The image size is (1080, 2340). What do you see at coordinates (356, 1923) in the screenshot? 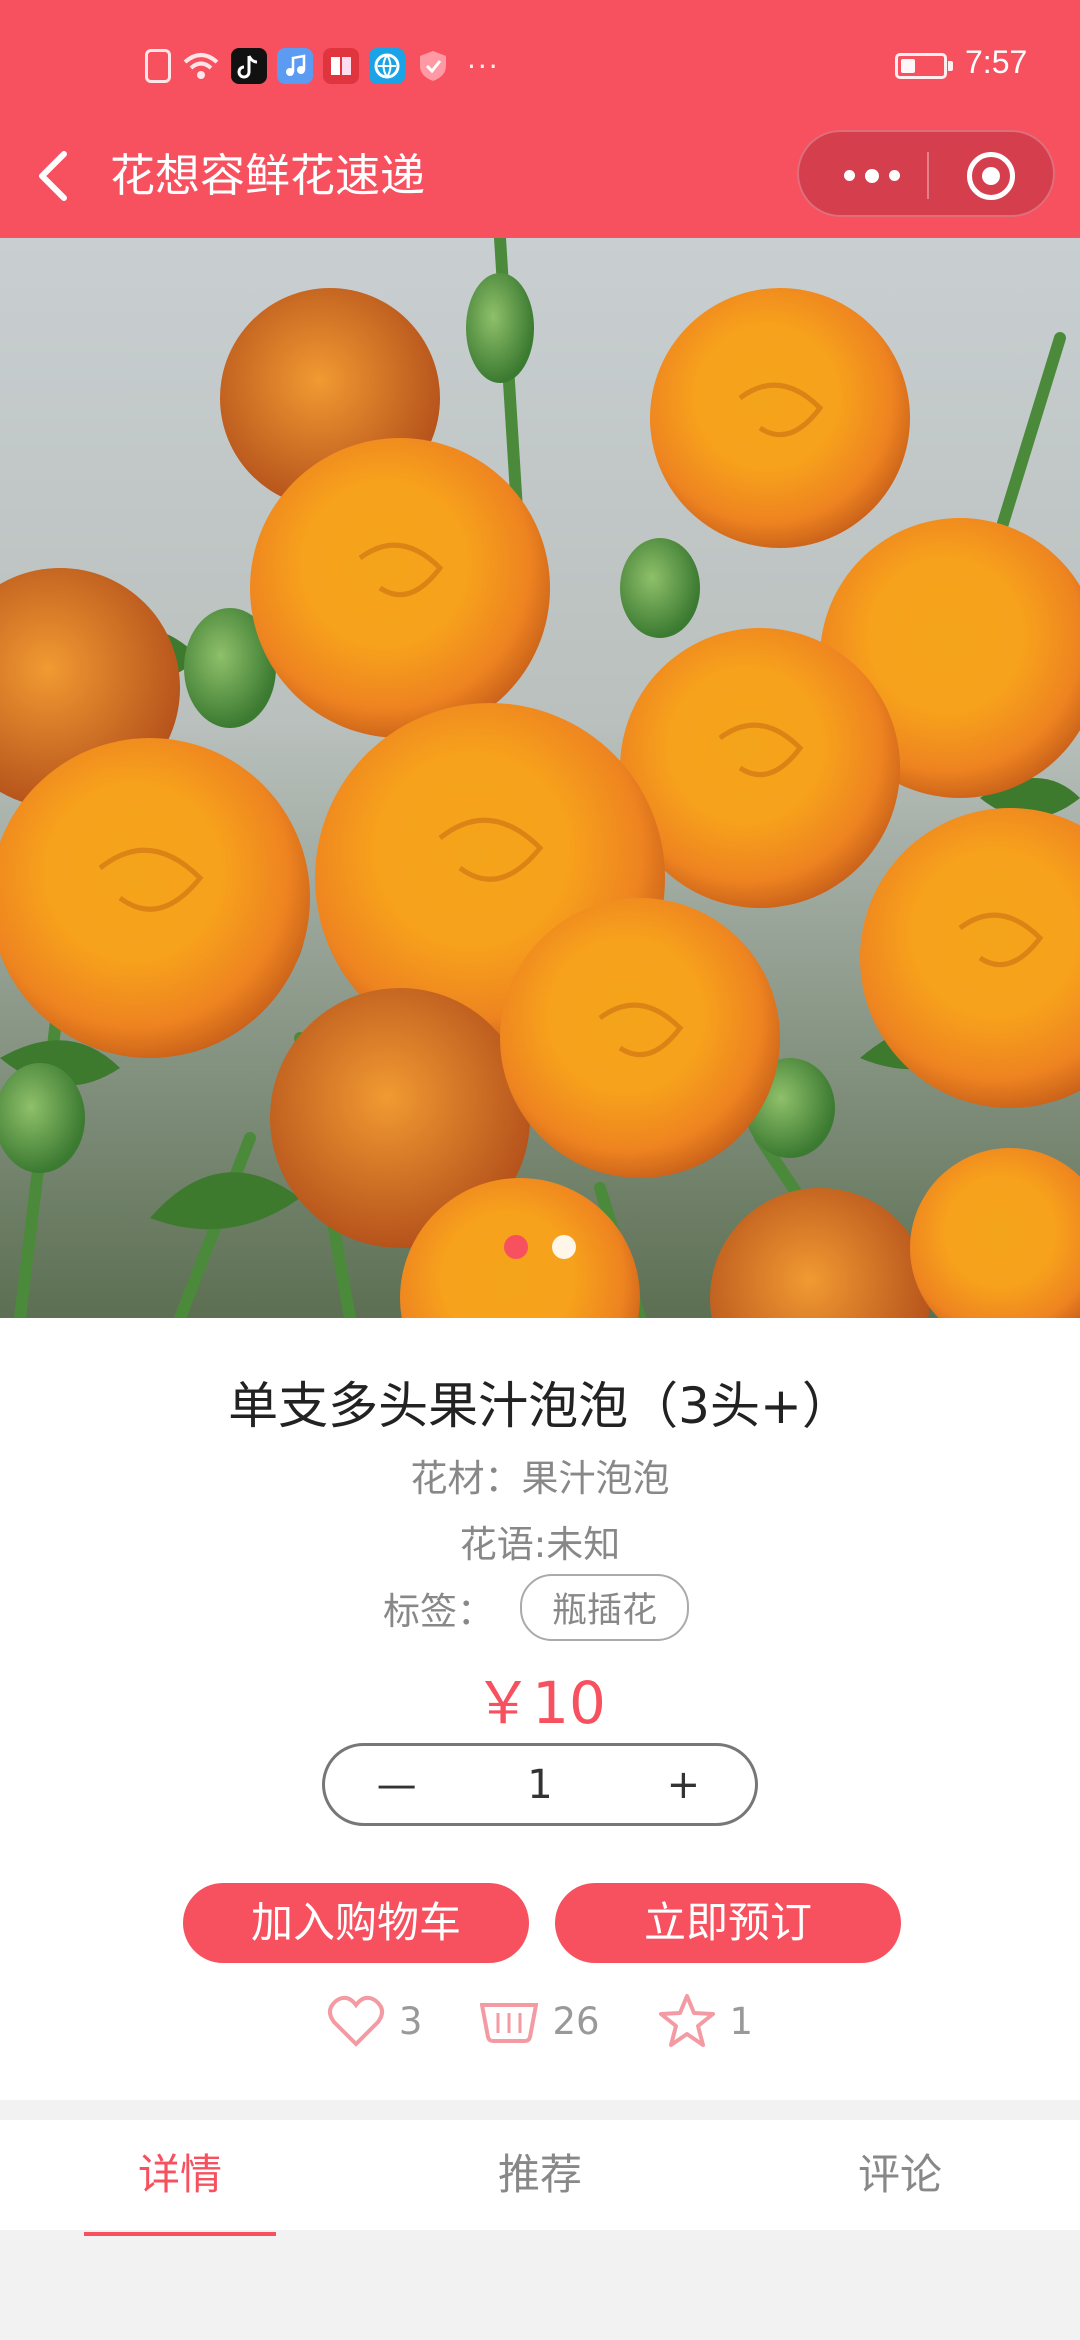
I see `add-to-cart-button: 加入购物车` at bounding box center [356, 1923].